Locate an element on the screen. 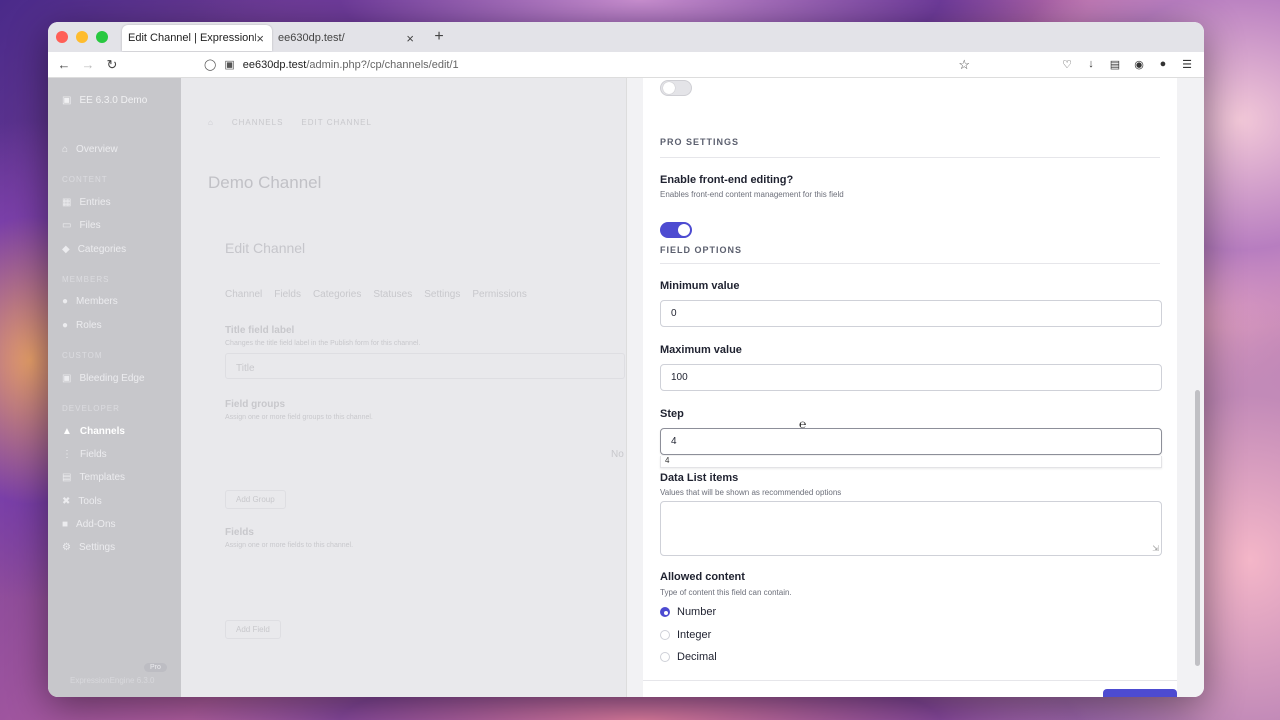 The image size is (1280, 720). tab-channel: Channel is located at coordinates (243, 294).